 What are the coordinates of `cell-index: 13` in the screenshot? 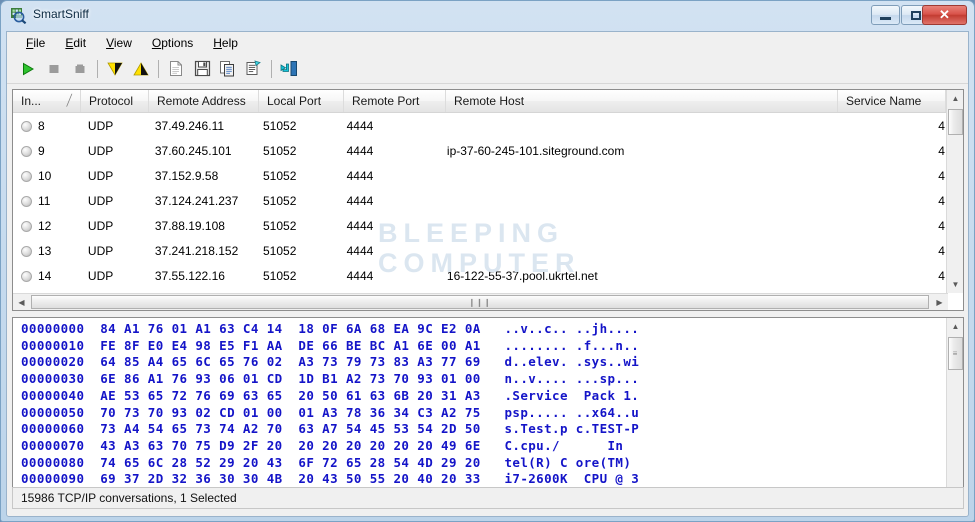 It's located at (46, 251).